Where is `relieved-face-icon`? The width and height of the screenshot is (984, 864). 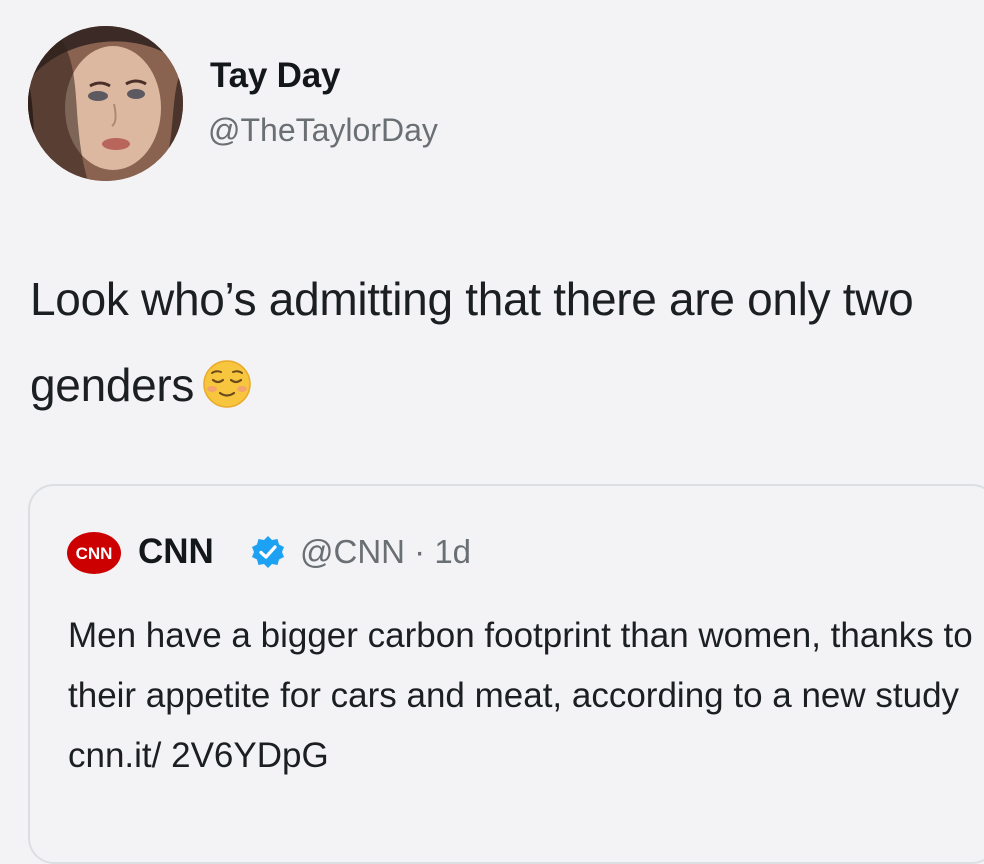
relieved-face-icon is located at coordinates (227, 384).